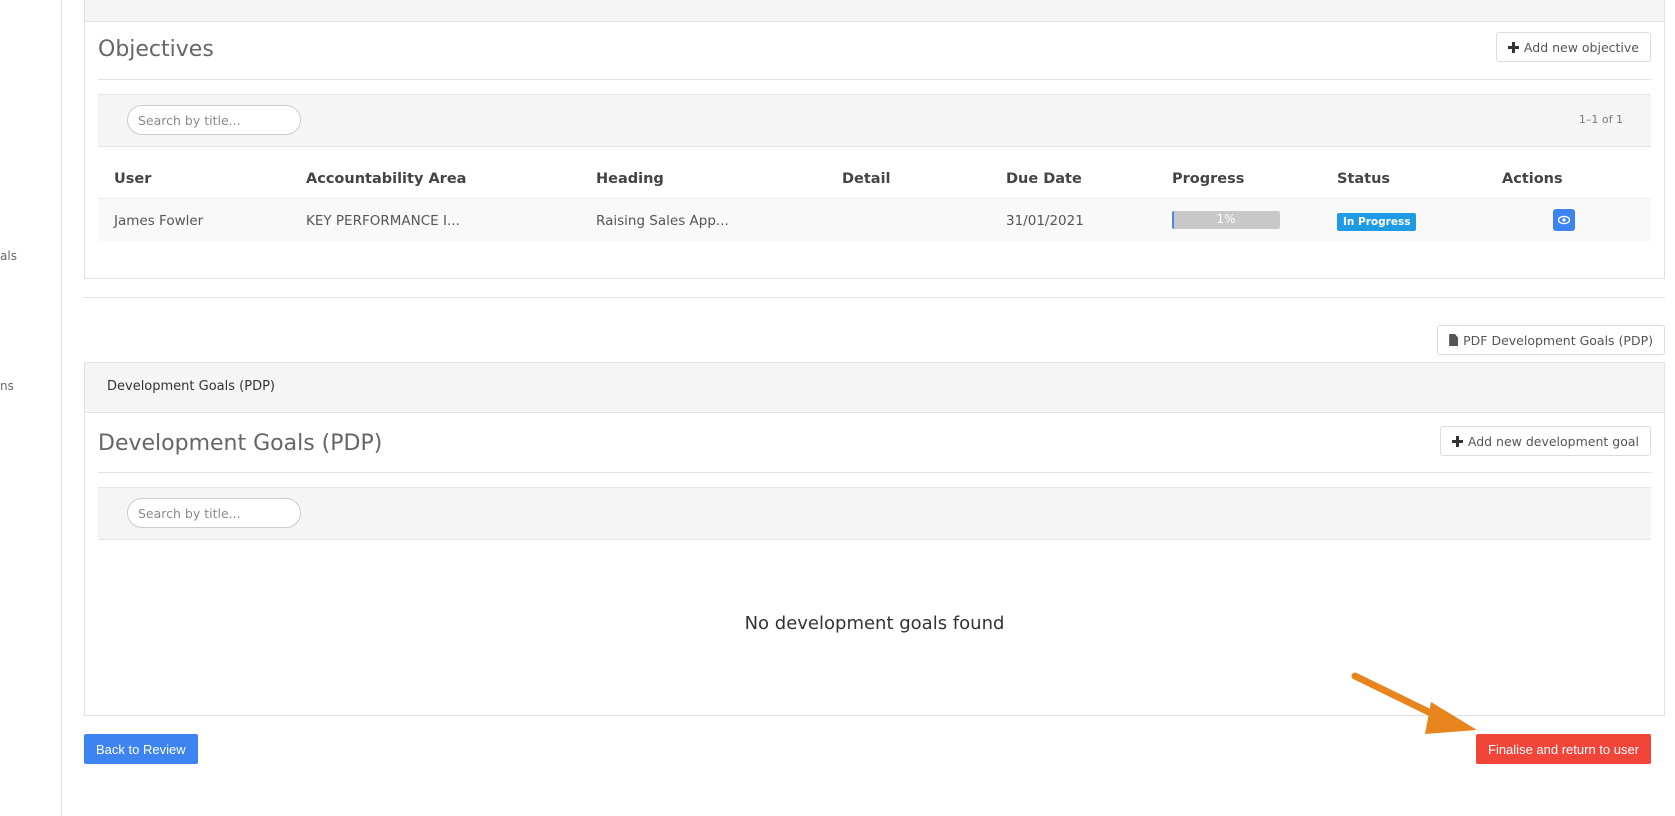  I want to click on empty-state-message: No development goals found, so click(874, 623).